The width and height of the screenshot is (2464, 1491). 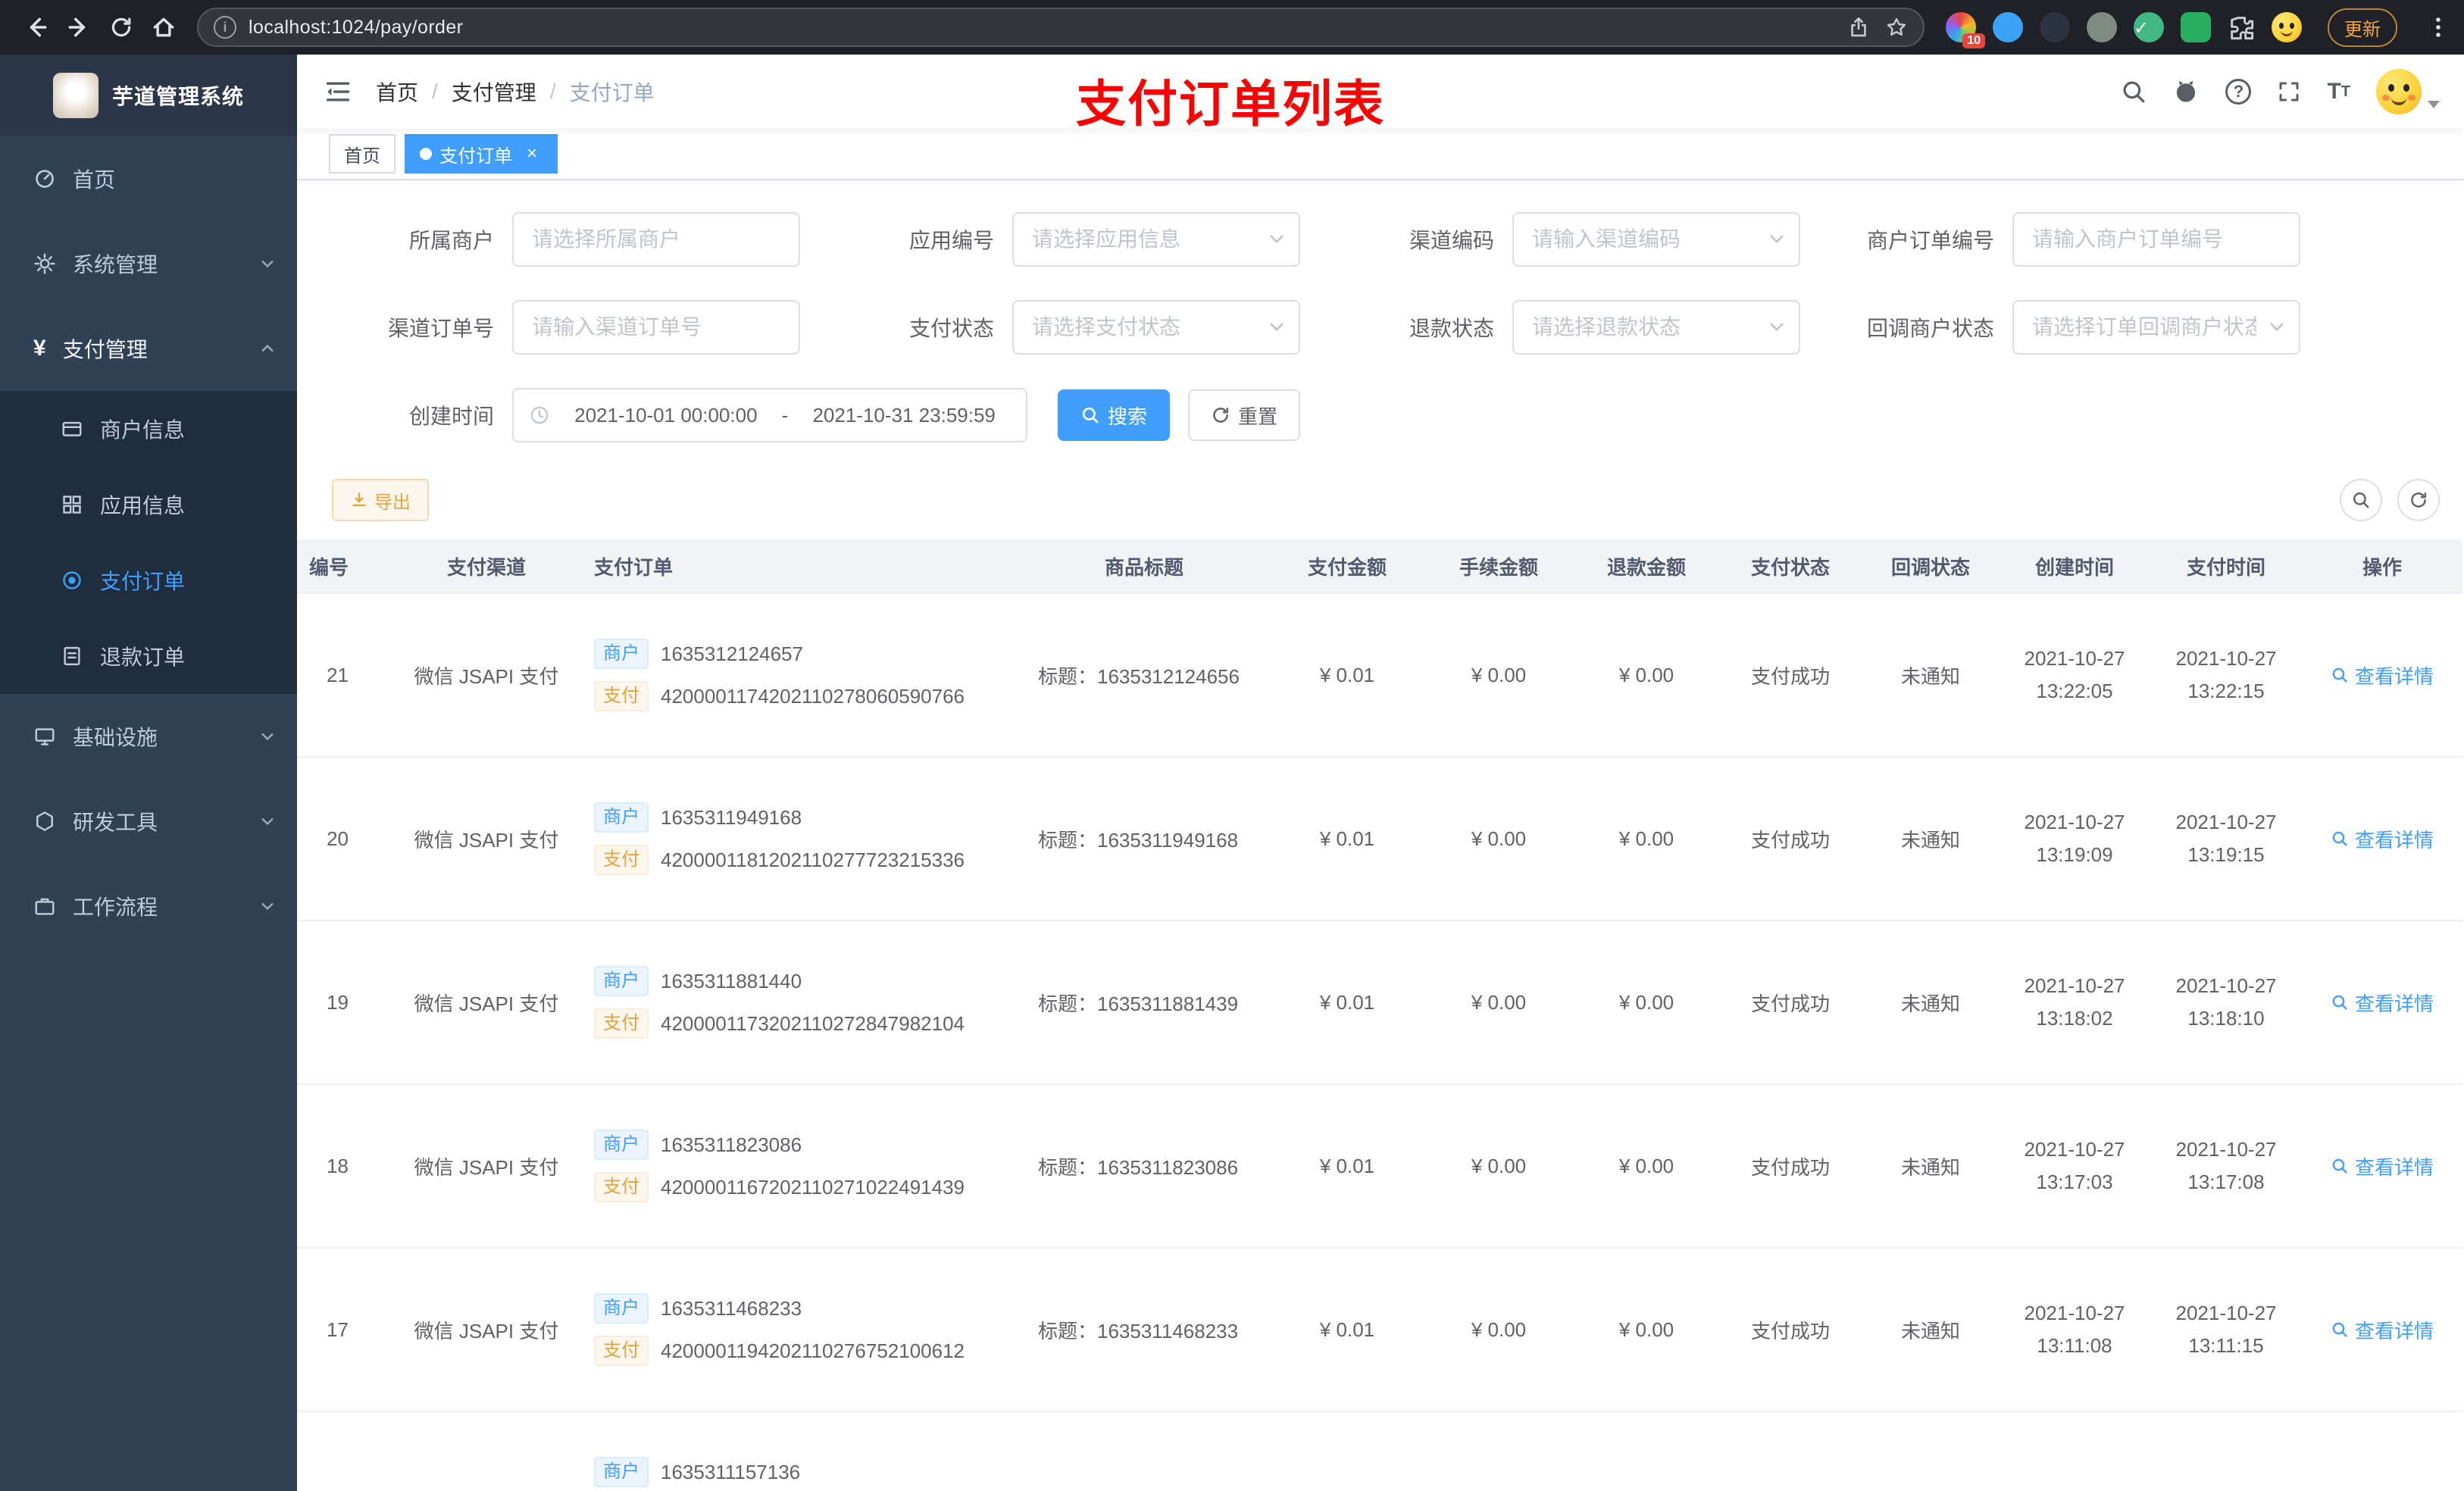 What do you see at coordinates (666, 415) in the screenshot?
I see `date-start: 2021-10-01 00:00:00` at bounding box center [666, 415].